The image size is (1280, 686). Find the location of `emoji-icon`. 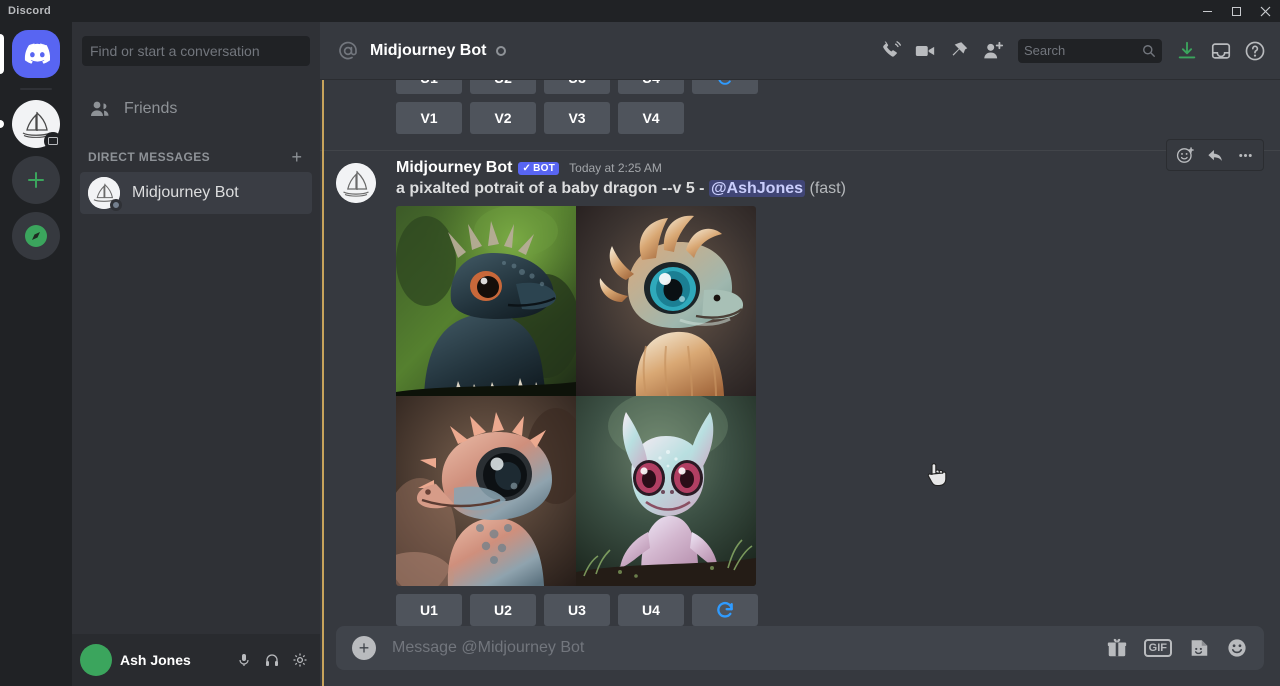

emoji-icon is located at coordinates (1237, 648).